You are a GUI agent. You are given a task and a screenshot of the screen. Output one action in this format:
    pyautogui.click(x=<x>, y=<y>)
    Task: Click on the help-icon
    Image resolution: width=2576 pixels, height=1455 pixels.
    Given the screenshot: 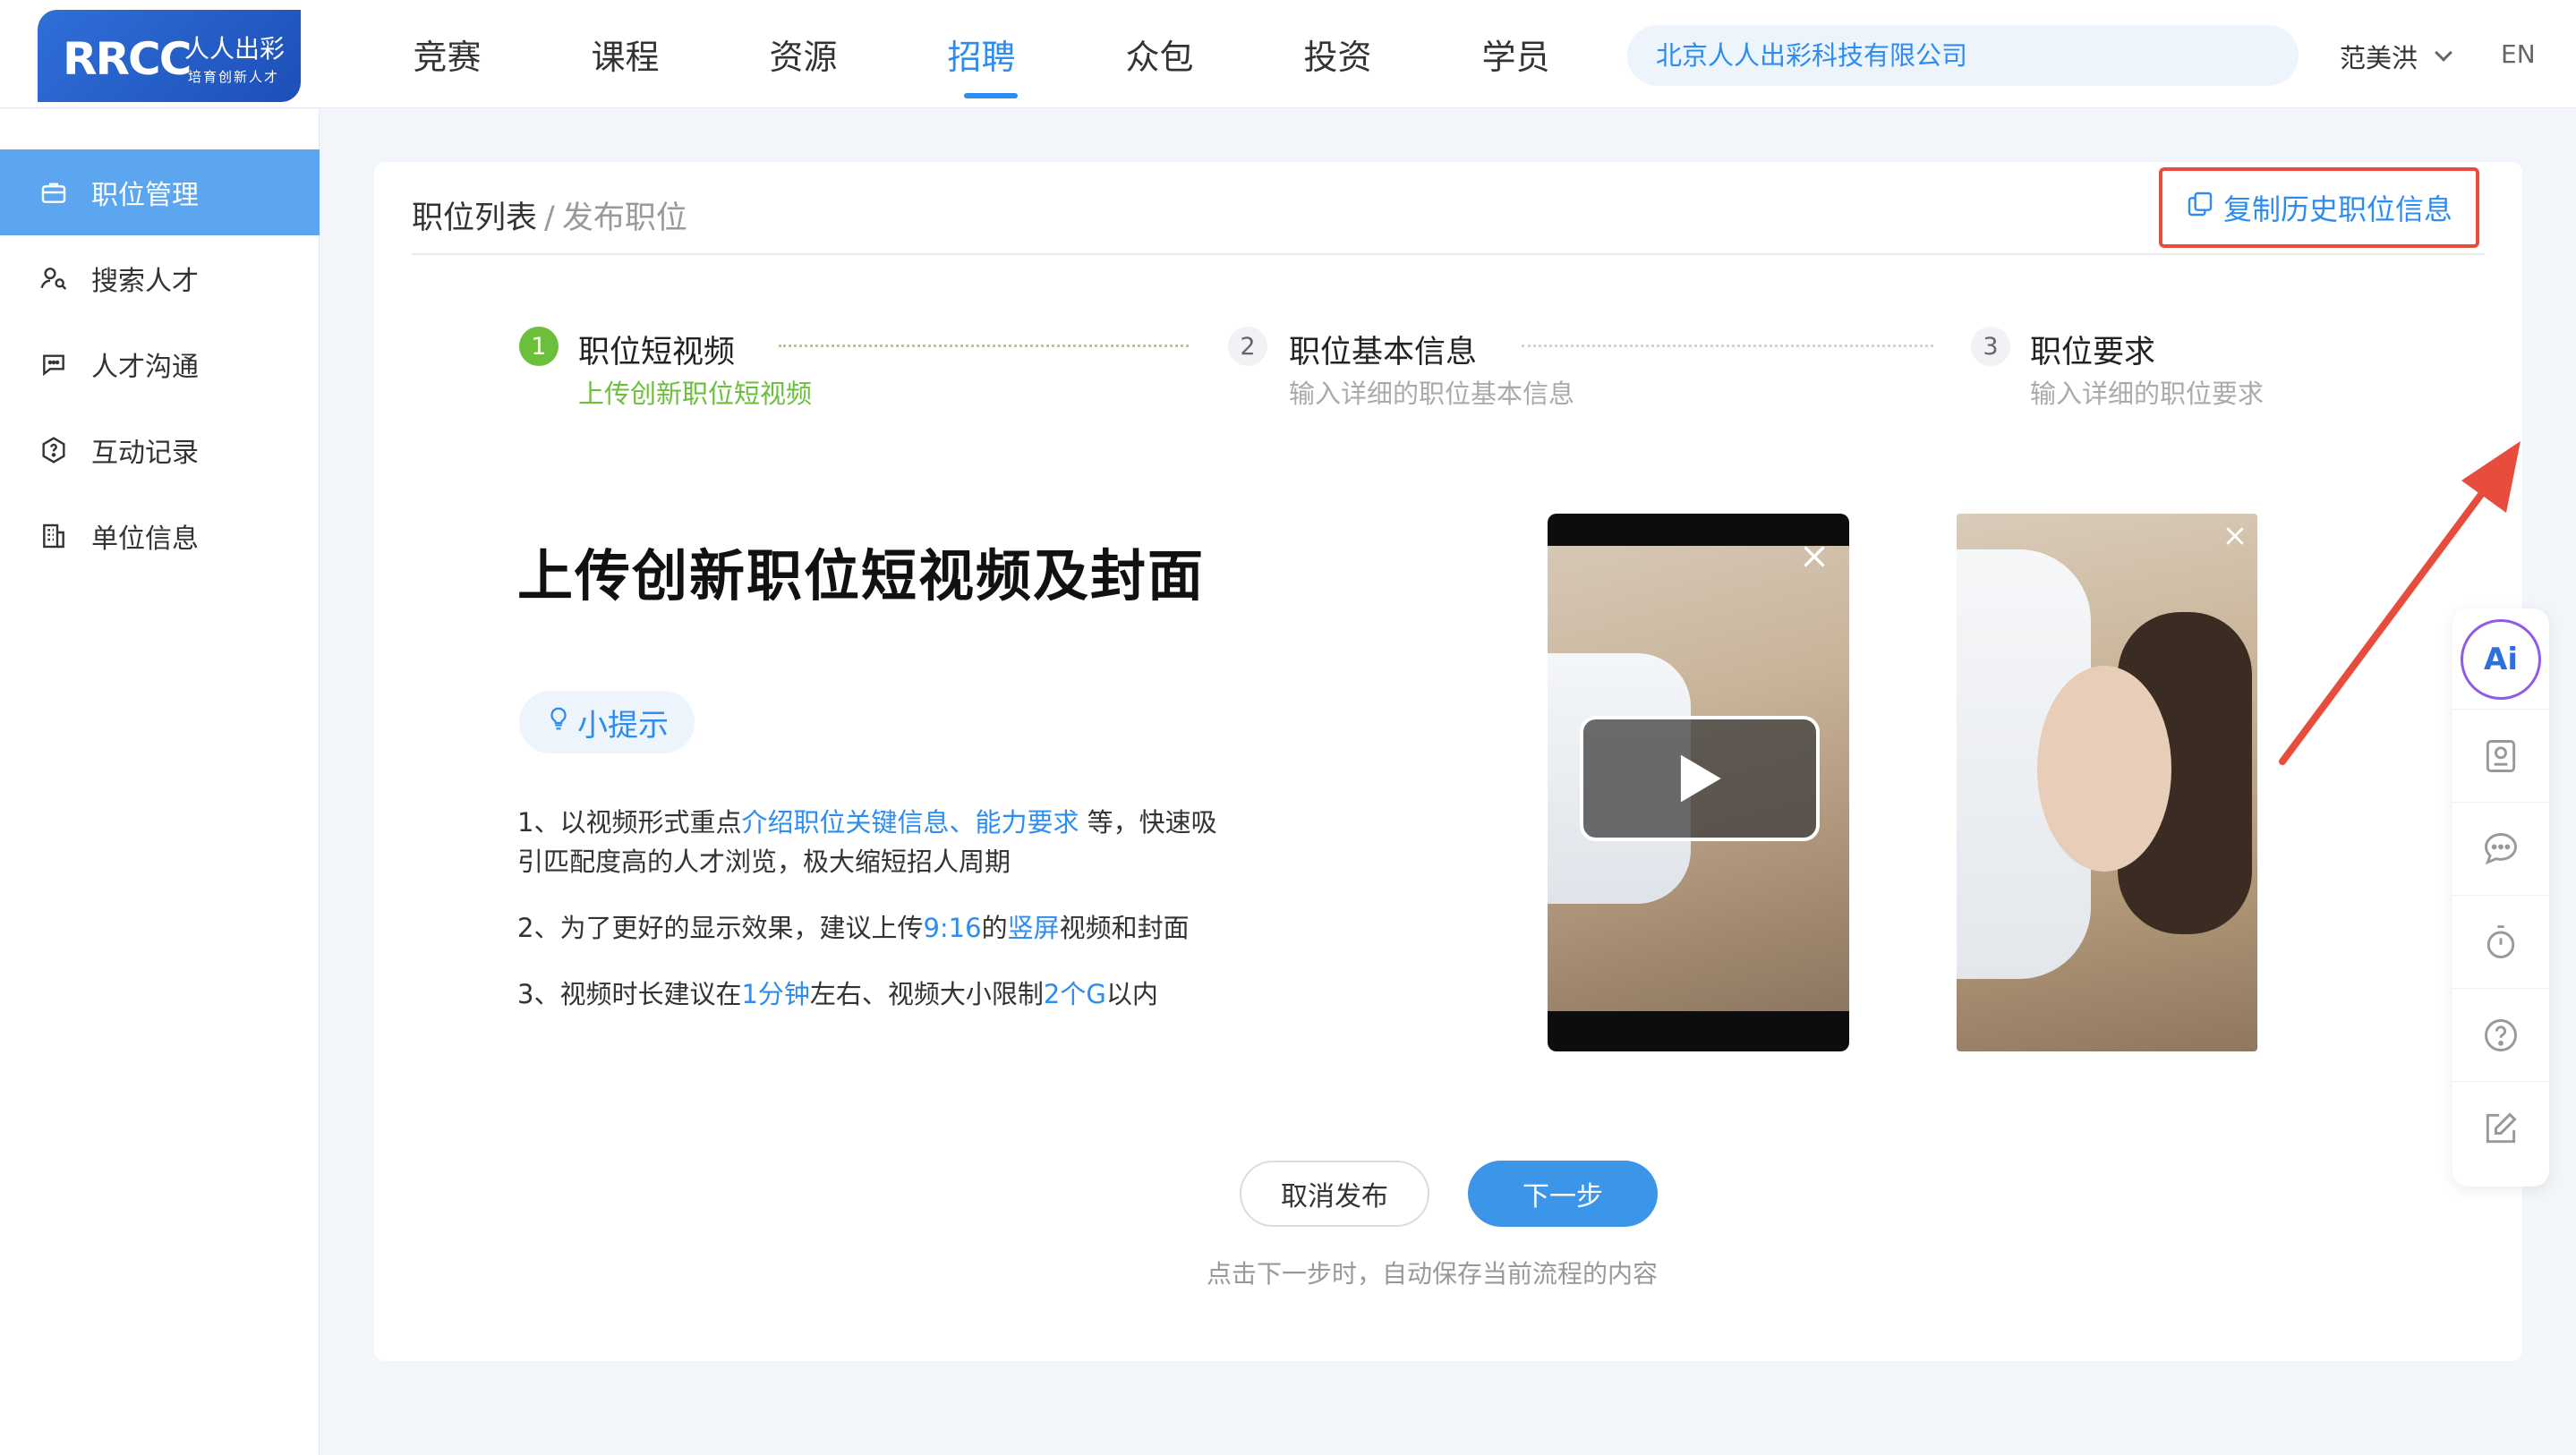 What is the action you would take?
    pyautogui.click(x=2501, y=1034)
    